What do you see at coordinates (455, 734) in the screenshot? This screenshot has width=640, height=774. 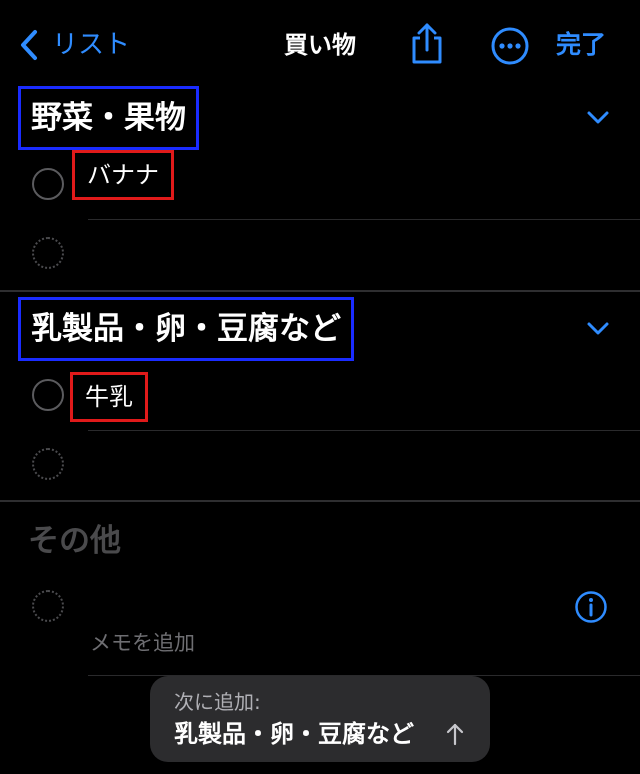 I see `arrow-up-icon` at bounding box center [455, 734].